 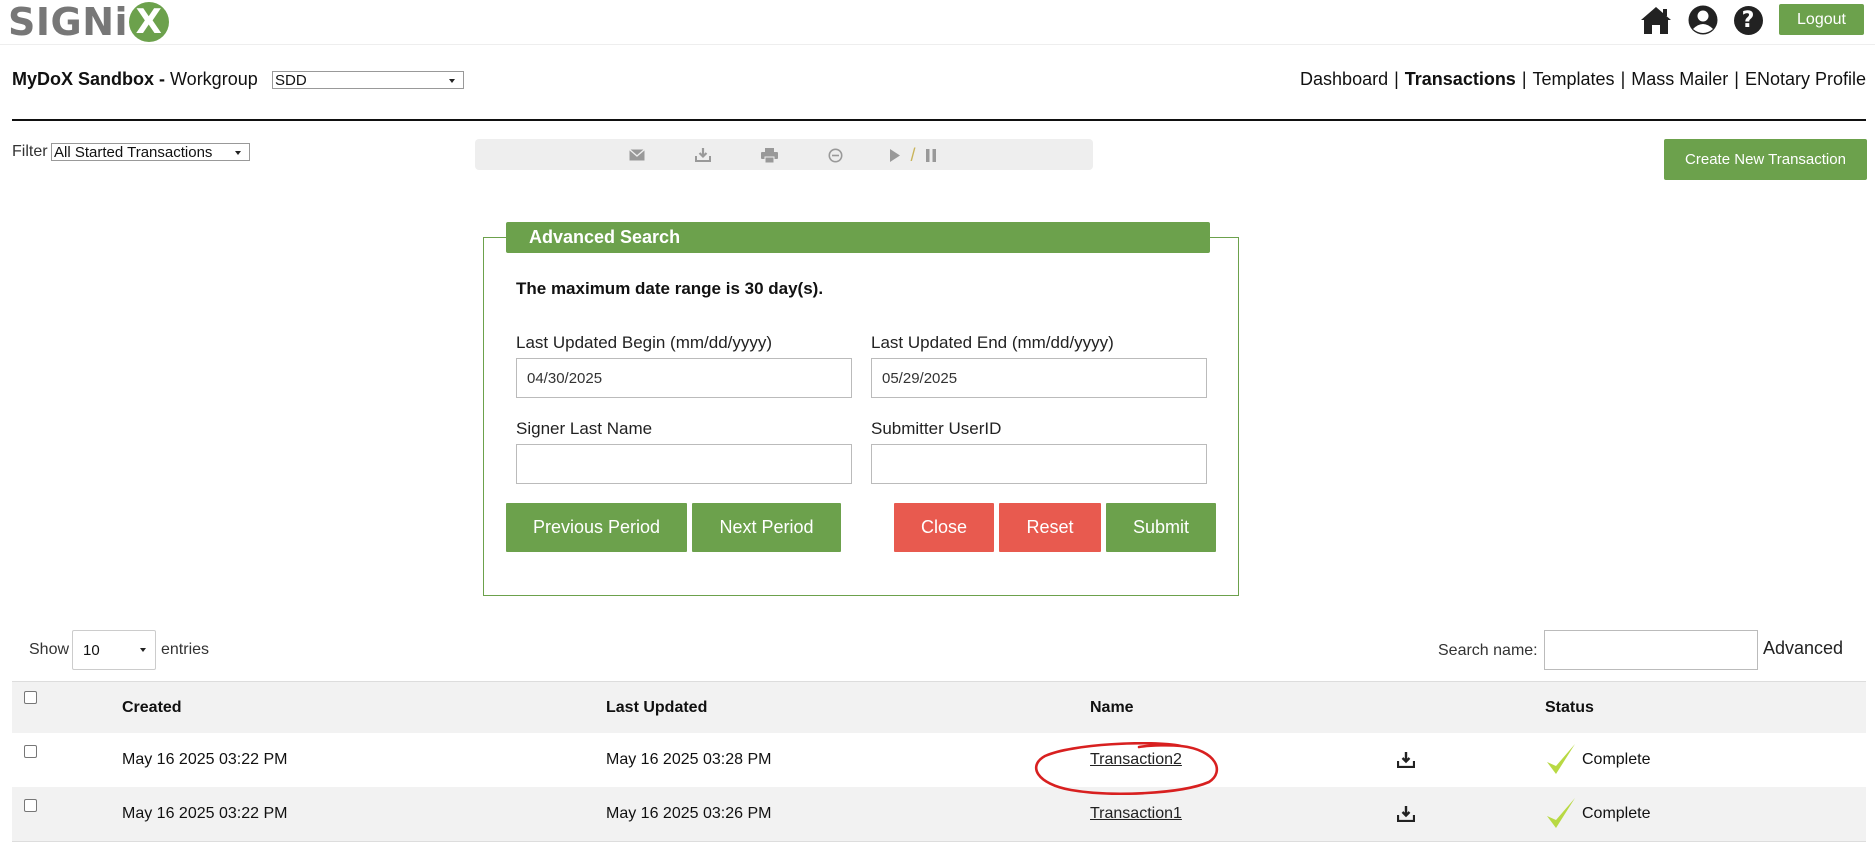 What do you see at coordinates (1039, 464) in the screenshot?
I see `submitter-userid-input` at bounding box center [1039, 464].